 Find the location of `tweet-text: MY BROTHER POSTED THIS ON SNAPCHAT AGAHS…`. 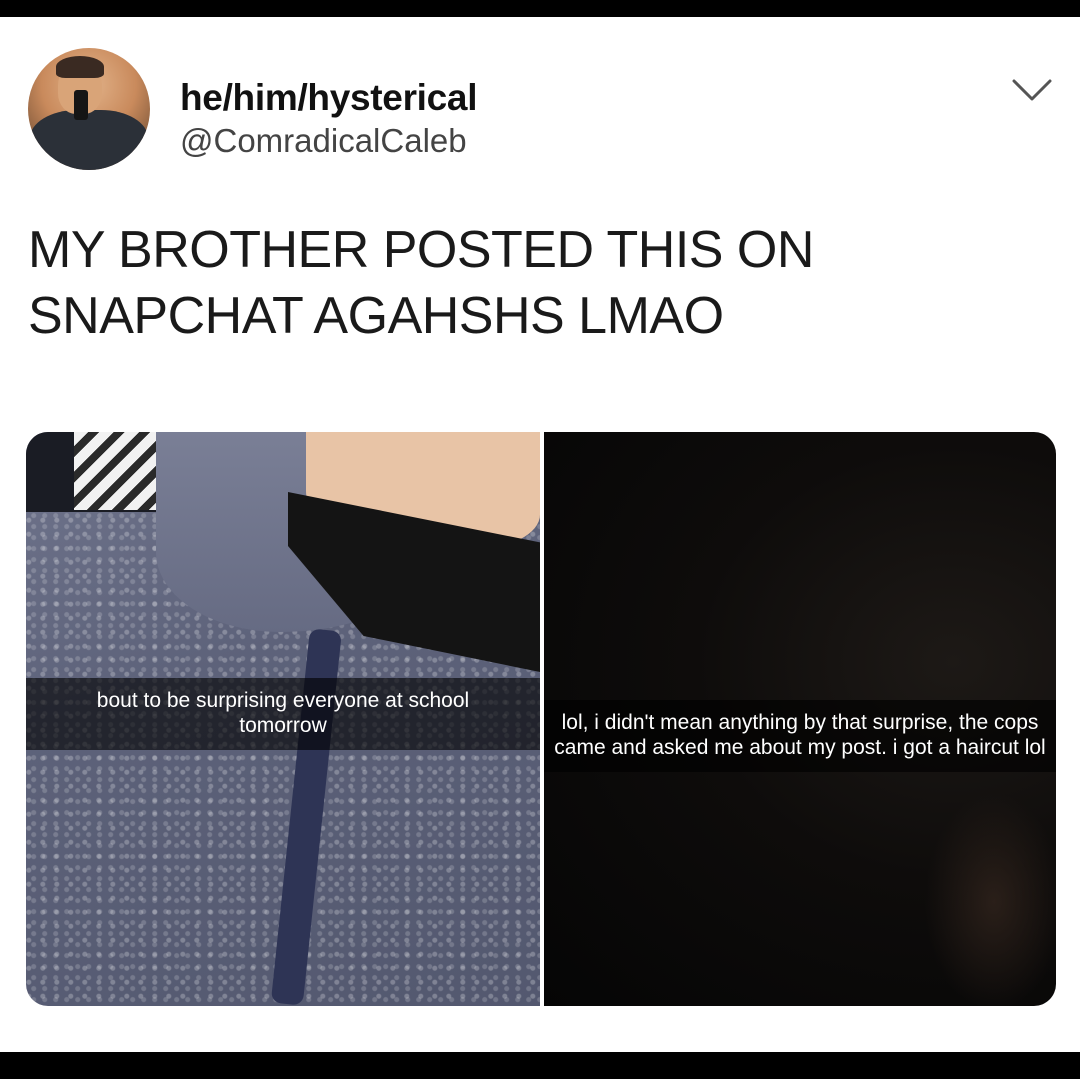

tweet-text: MY BROTHER POSTED THIS ON SNAPCHAT AGAHS… is located at coordinates (421, 283).